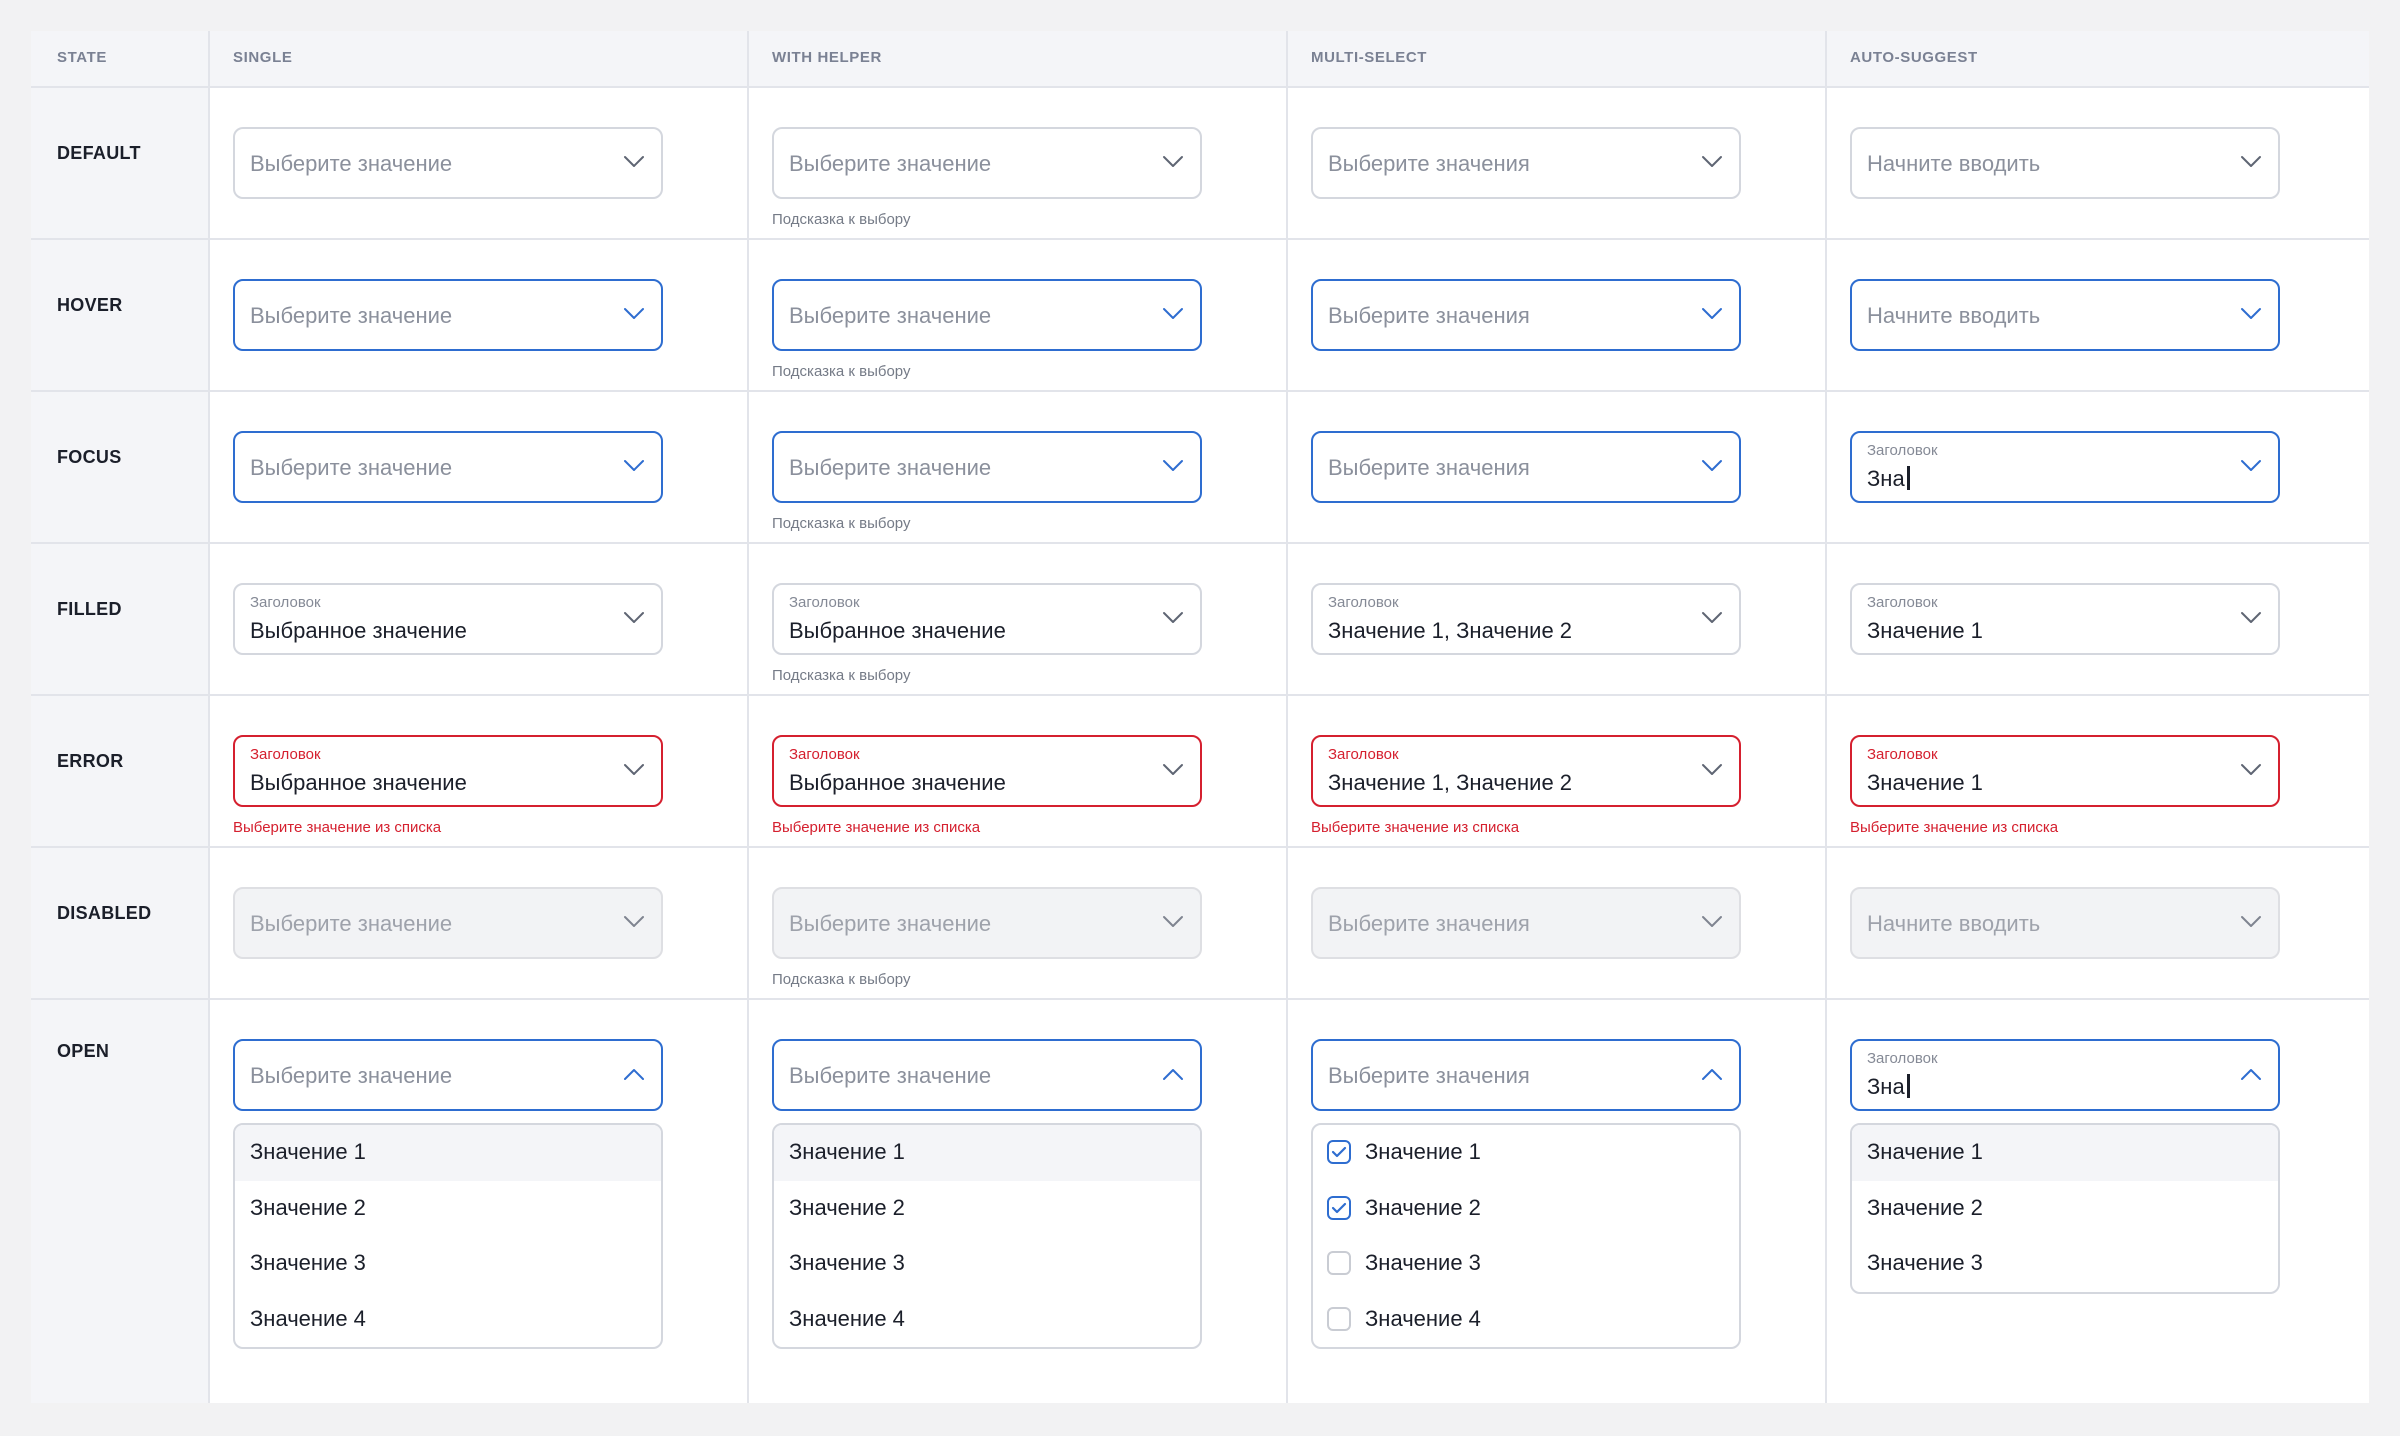 This screenshot has width=2400, height=1436. I want to click on multi-select-select-open: Выберите значения, so click(1526, 1075).